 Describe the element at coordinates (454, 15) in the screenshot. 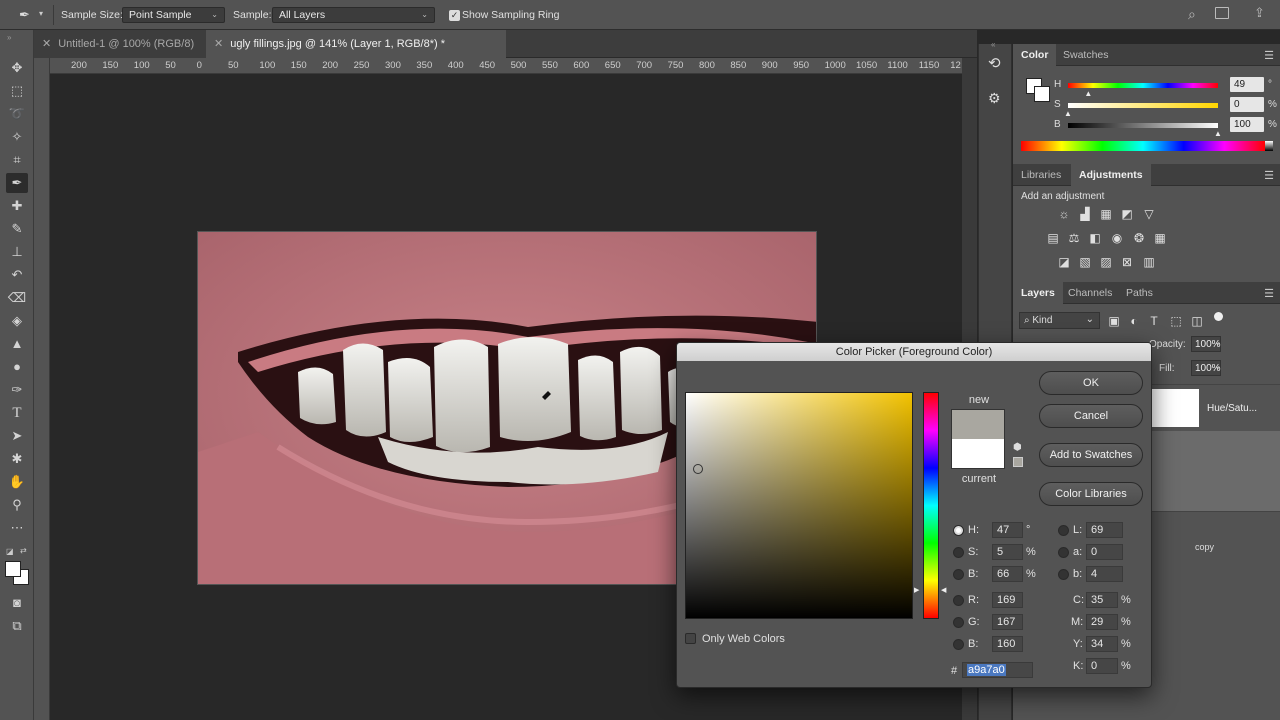

I see `show-sampling-ring-checkbox: ✓` at that location.